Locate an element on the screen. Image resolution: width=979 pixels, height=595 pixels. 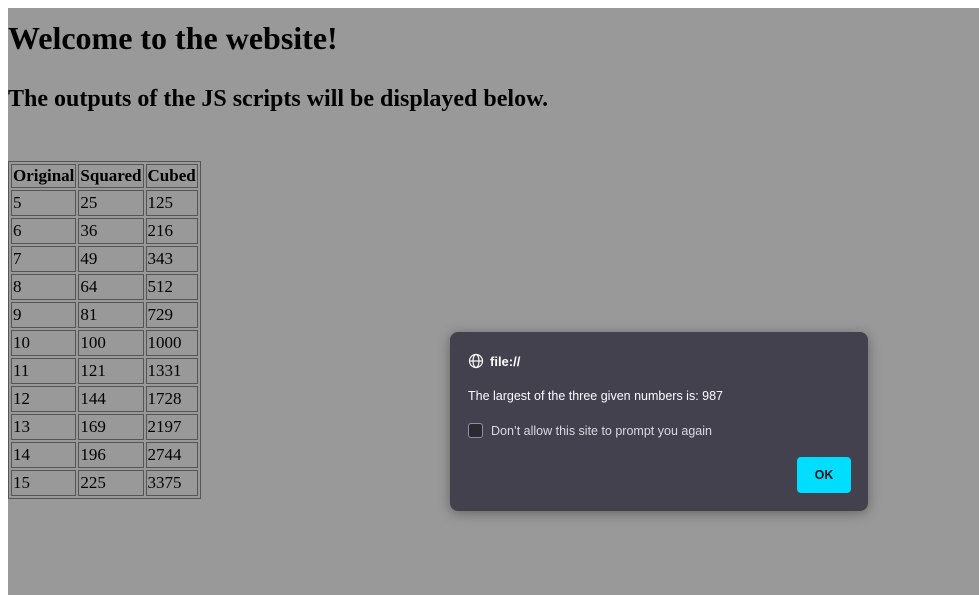
cell-cubed: 3375 is located at coordinates (171, 483).